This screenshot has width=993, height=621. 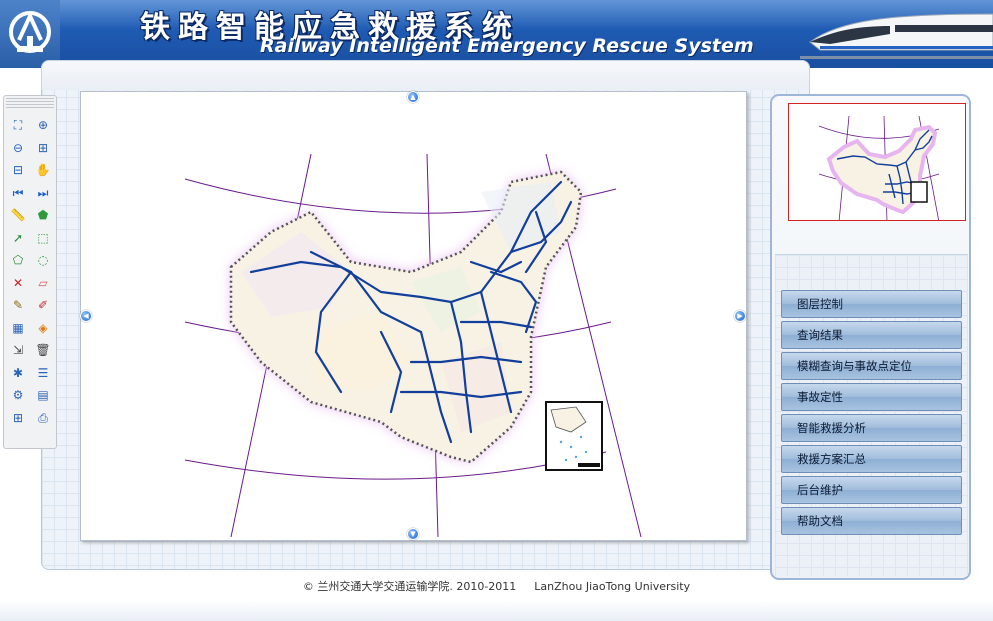 What do you see at coordinates (18, 125) in the screenshot?
I see `full-extent-icon: ⛶` at bounding box center [18, 125].